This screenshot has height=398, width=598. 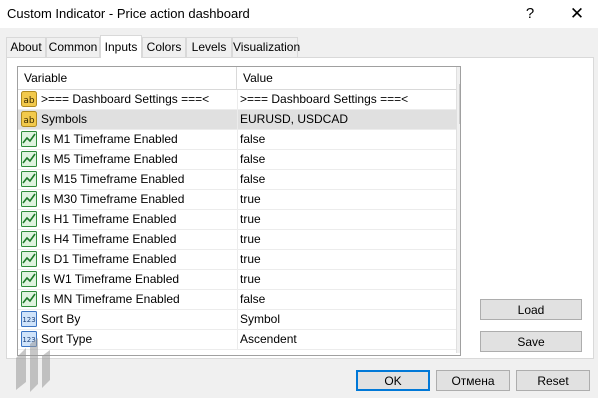 I want to click on help-button: ?, so click(x=530, y=14).